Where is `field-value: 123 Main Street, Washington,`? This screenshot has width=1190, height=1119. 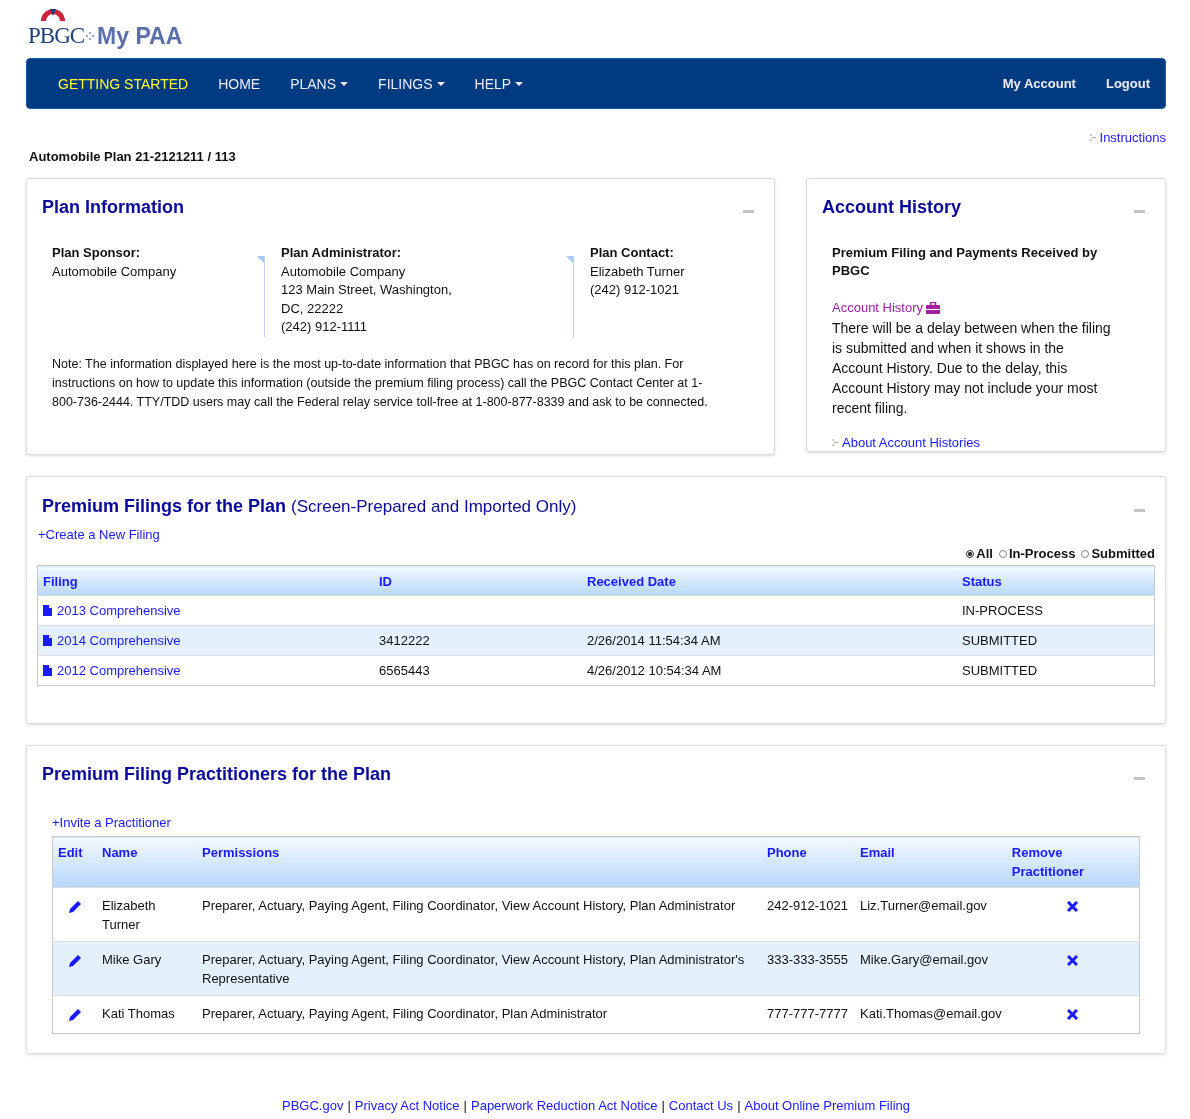 field-value: 123 Main Street, Washington, is located at coordinates (366, 290).